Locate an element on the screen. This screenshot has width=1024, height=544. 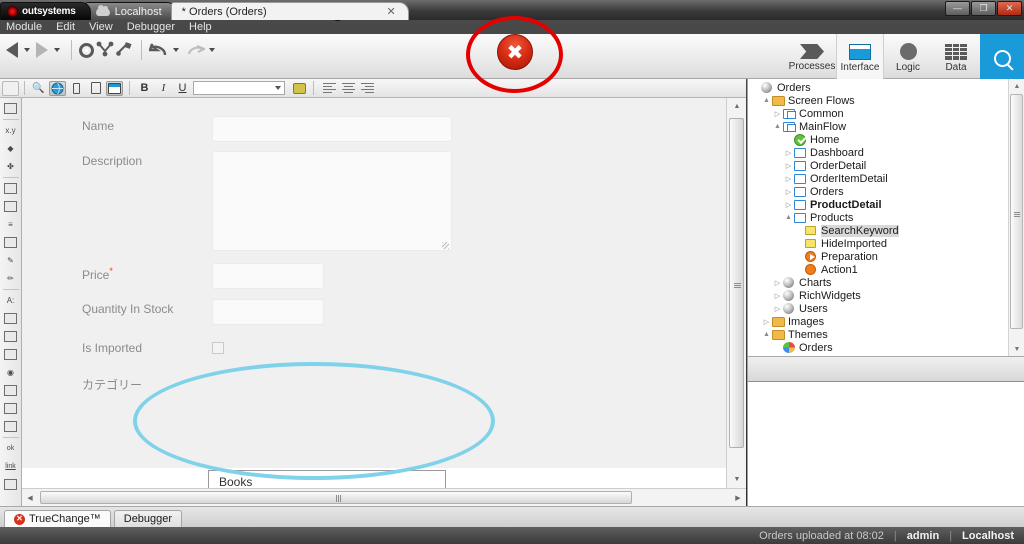
tab-orders-module: * Orders (Orders) ✕ is located at coordinates (289, 11).